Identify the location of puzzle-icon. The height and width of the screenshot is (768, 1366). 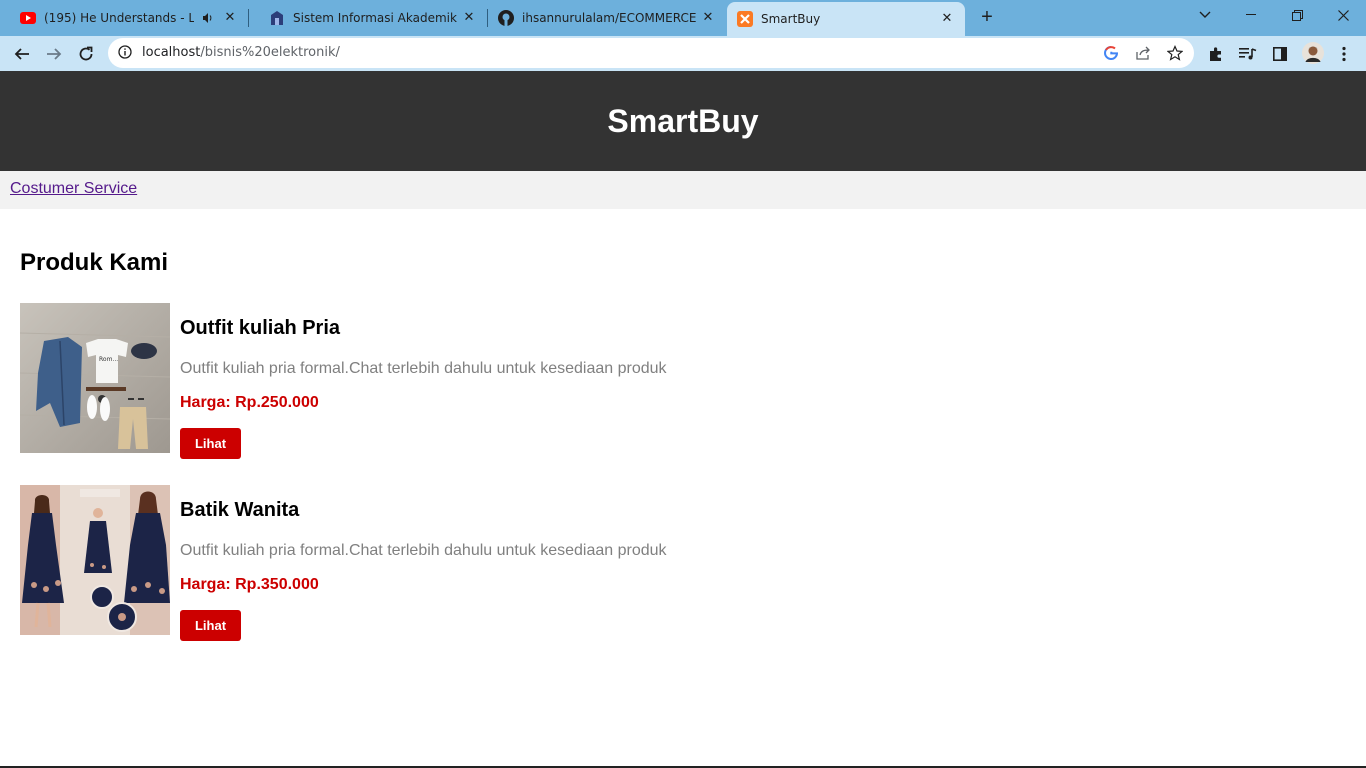
(1215, 54).